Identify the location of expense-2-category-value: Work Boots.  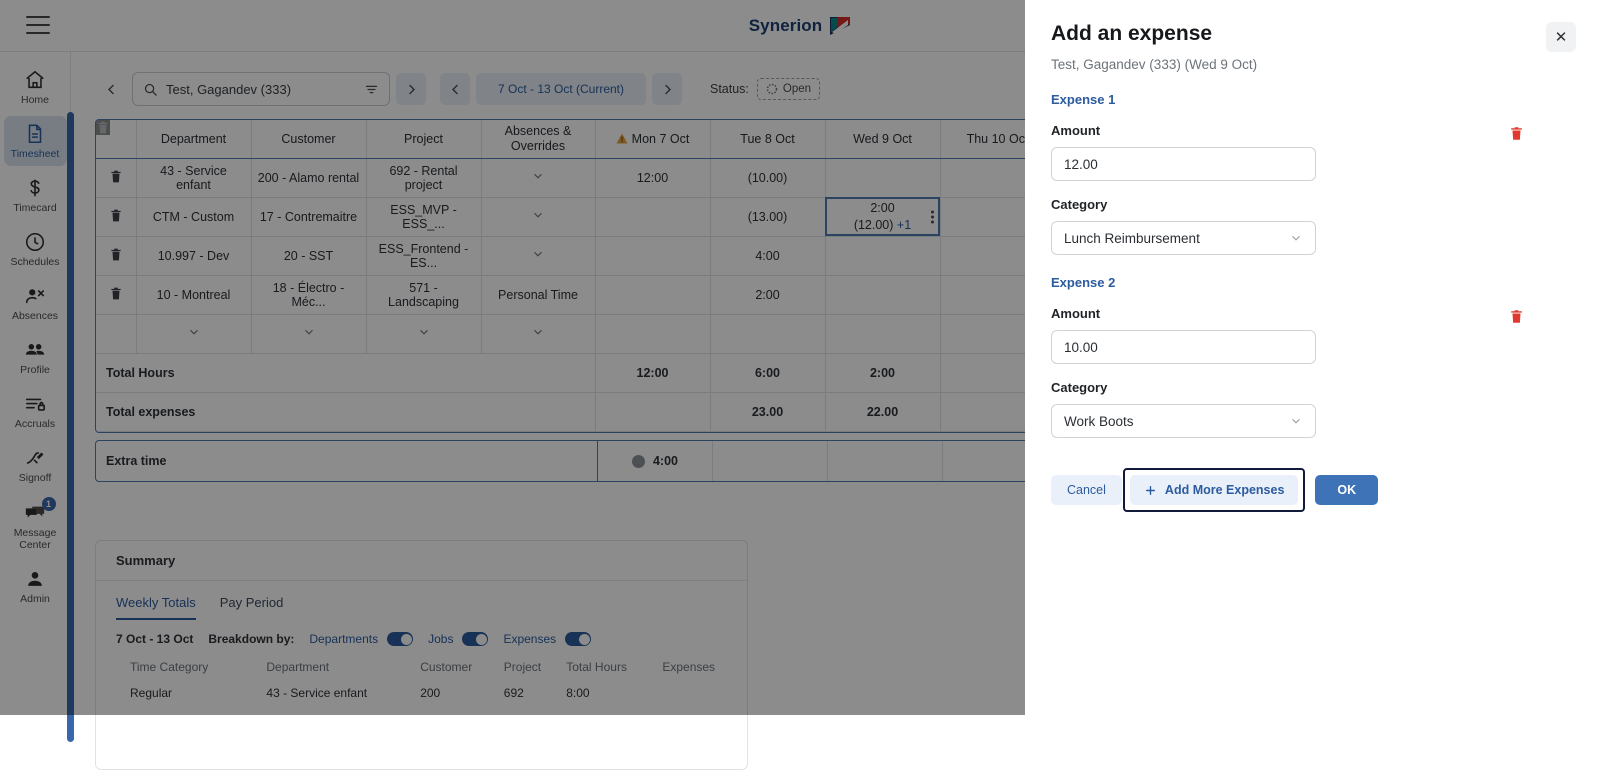
(1099, 421).